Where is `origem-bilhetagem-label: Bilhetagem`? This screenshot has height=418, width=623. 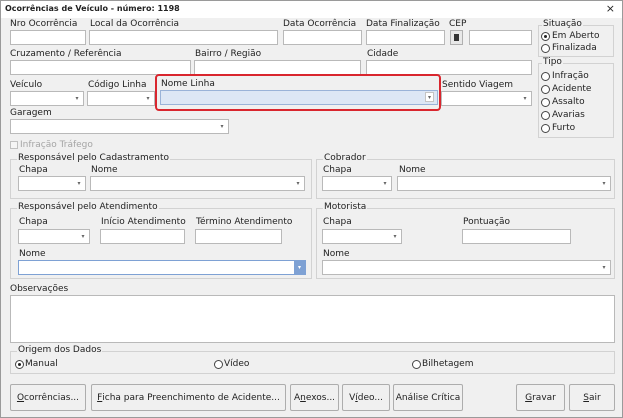 origem-bilhetagem-label: Bilhetagem is located at coordinates (448, 364).